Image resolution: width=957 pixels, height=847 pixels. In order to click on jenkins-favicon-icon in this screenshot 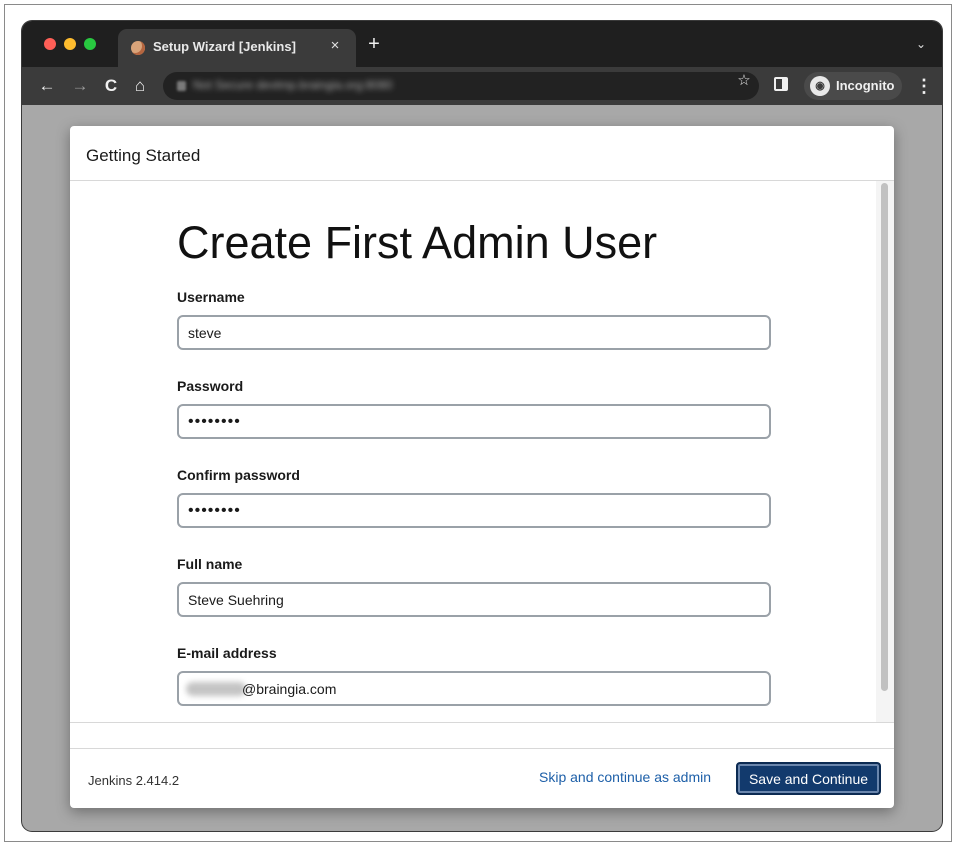, I will do `click(138, 48)`.